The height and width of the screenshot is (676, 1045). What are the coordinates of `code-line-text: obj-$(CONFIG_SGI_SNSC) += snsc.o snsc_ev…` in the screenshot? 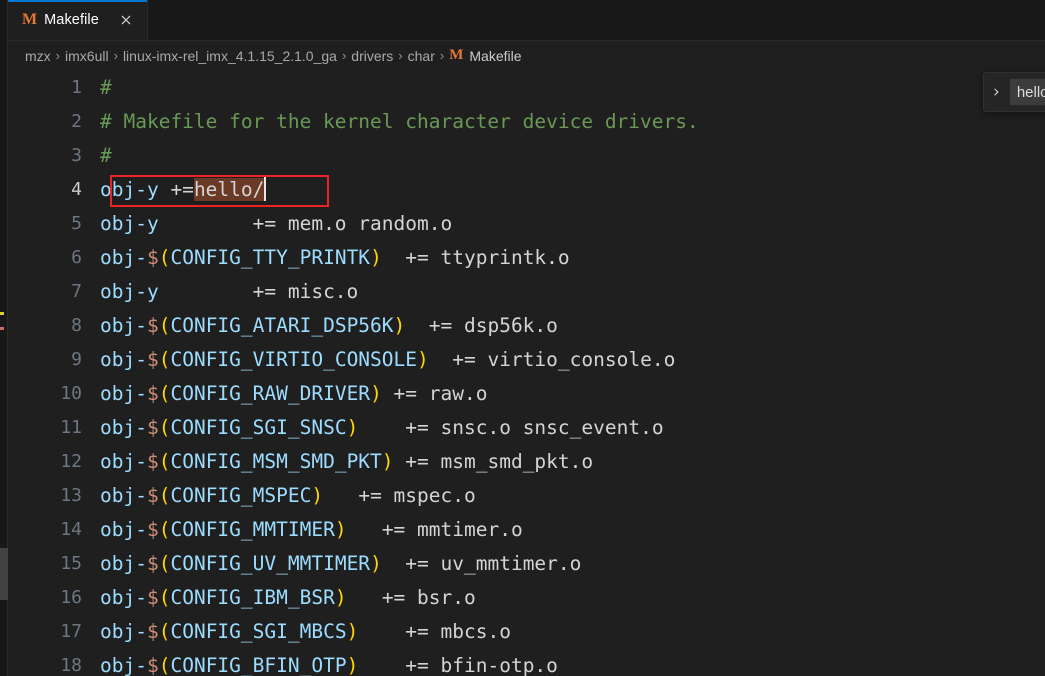 It's located at (382, 427).